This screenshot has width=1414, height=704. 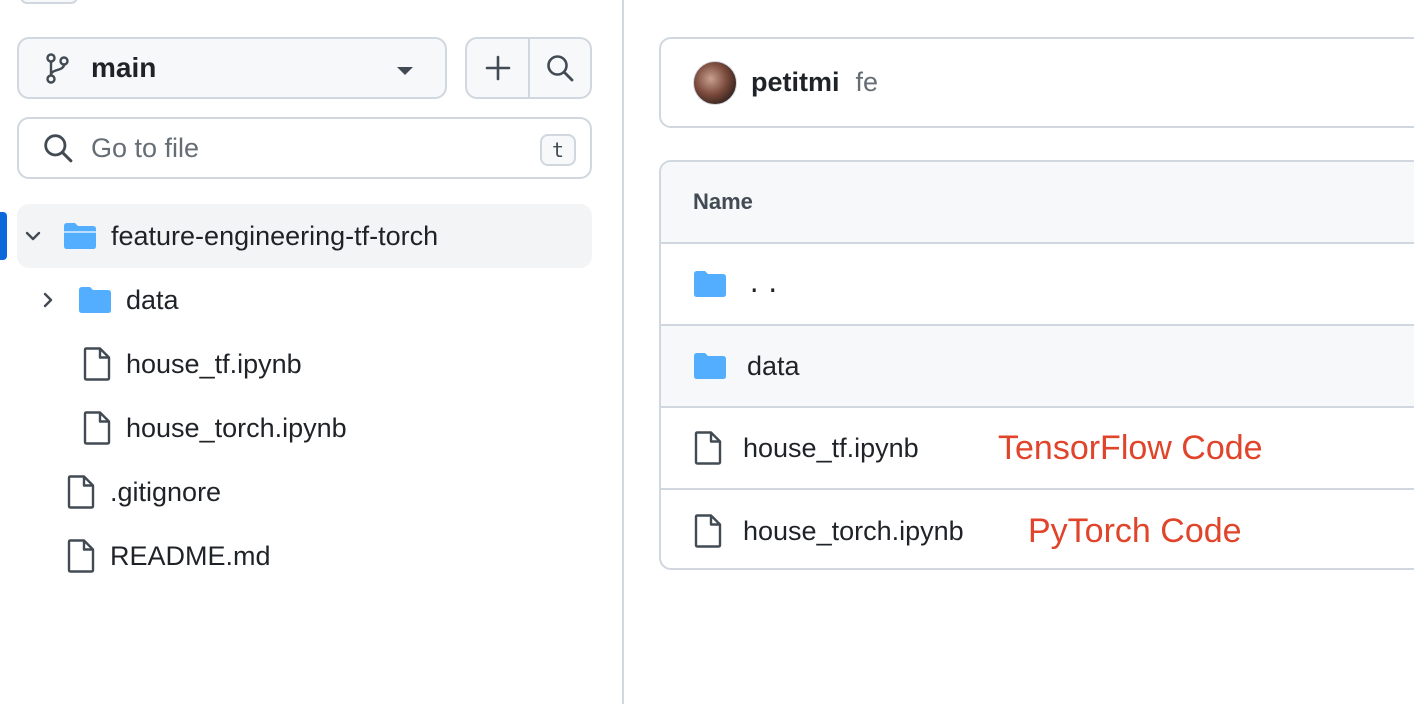 What do you see at coordinates (190, 555) in the screenshot?
I see `tree-item-label: README.md` at bounding box center [190, 555].